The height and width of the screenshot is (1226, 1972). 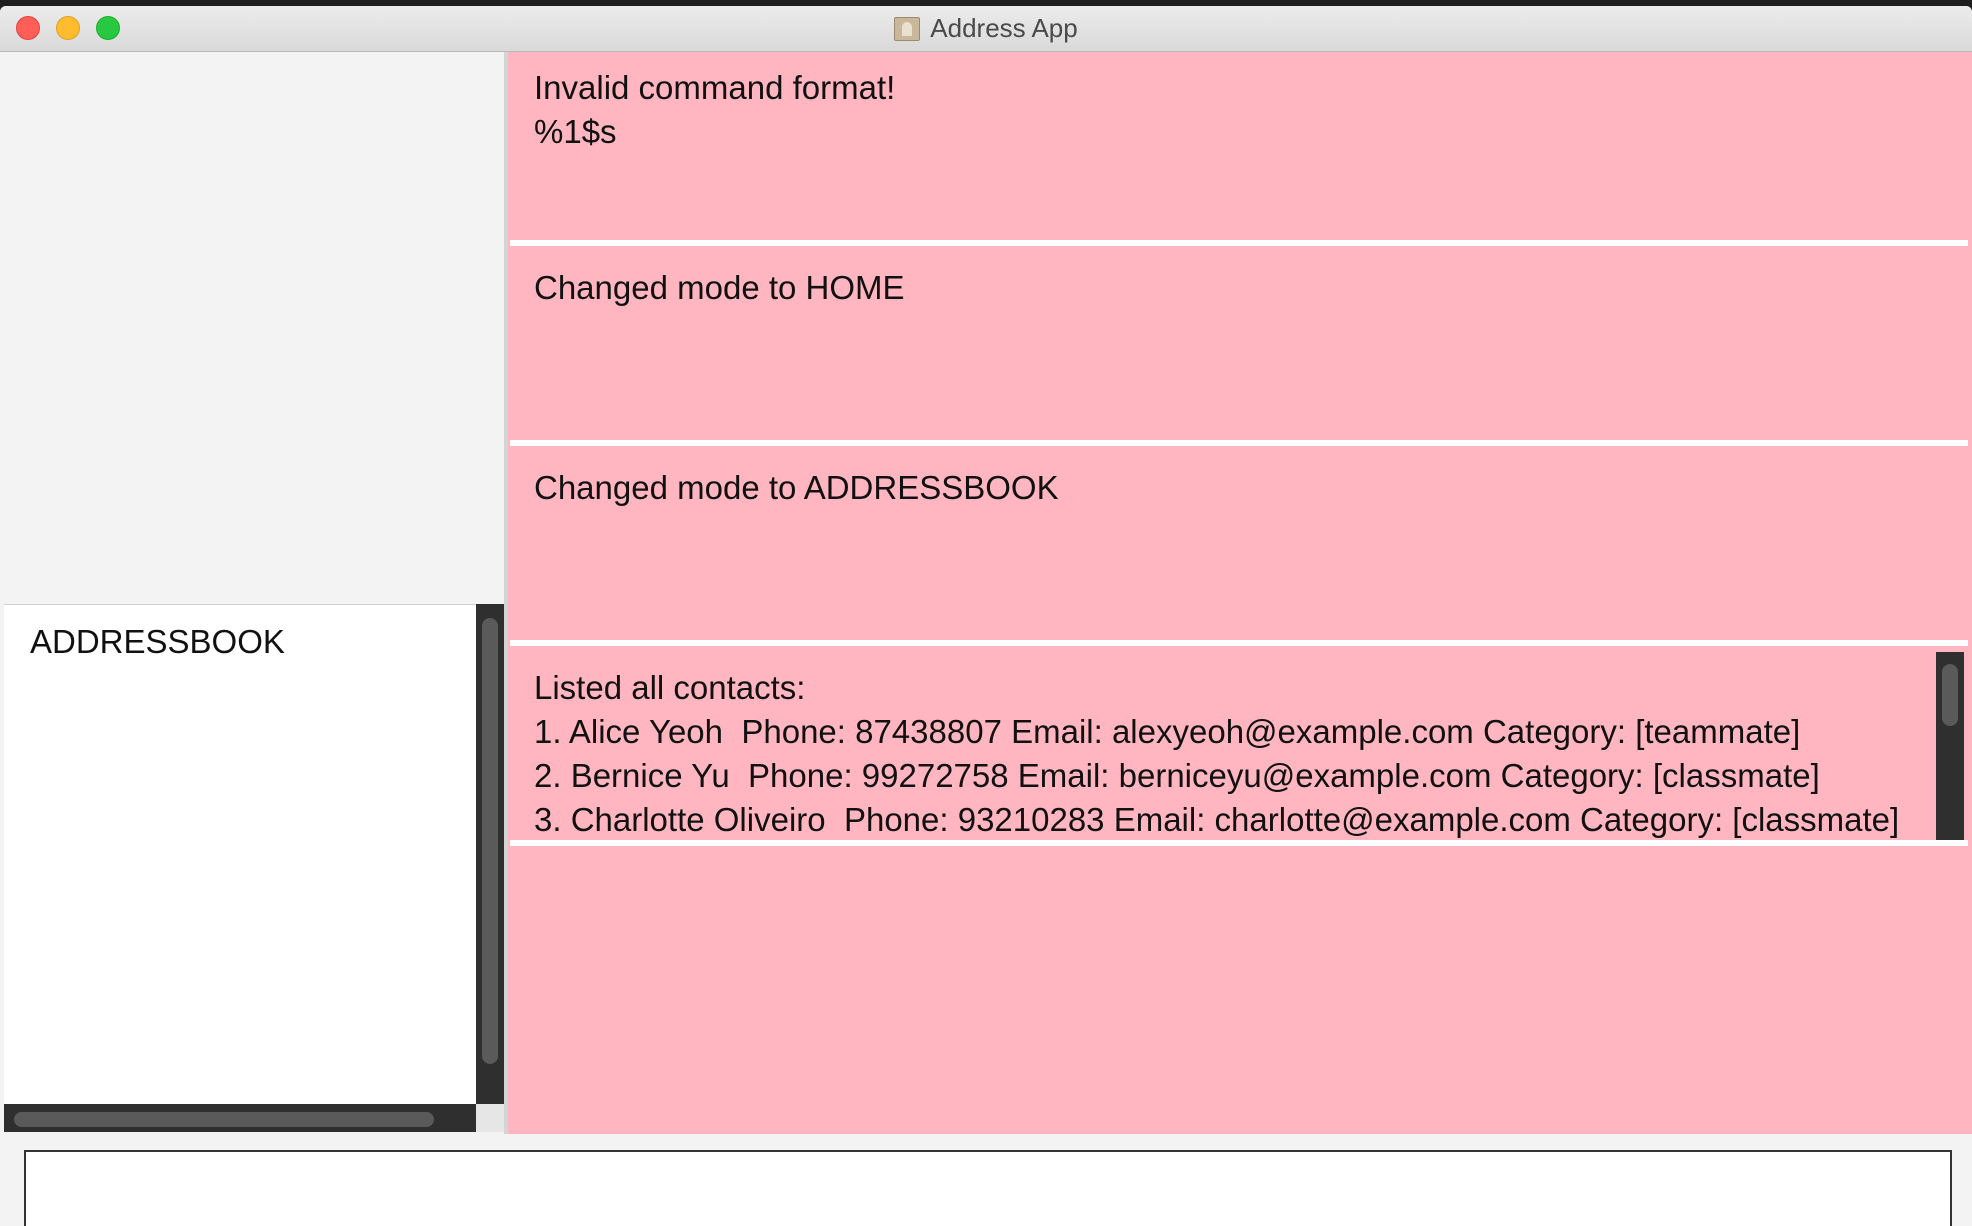 What do you see at coordinates (157, 642) in the screenshot?
I see `mode-list-item: ADDRESSBOOK` at bounding box center [157, 642].